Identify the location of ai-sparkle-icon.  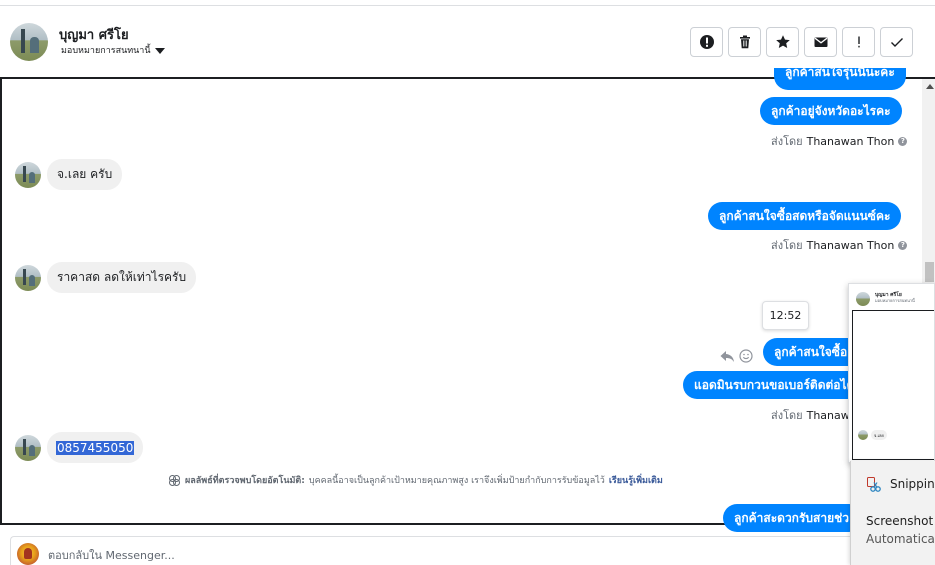
(174, 480).